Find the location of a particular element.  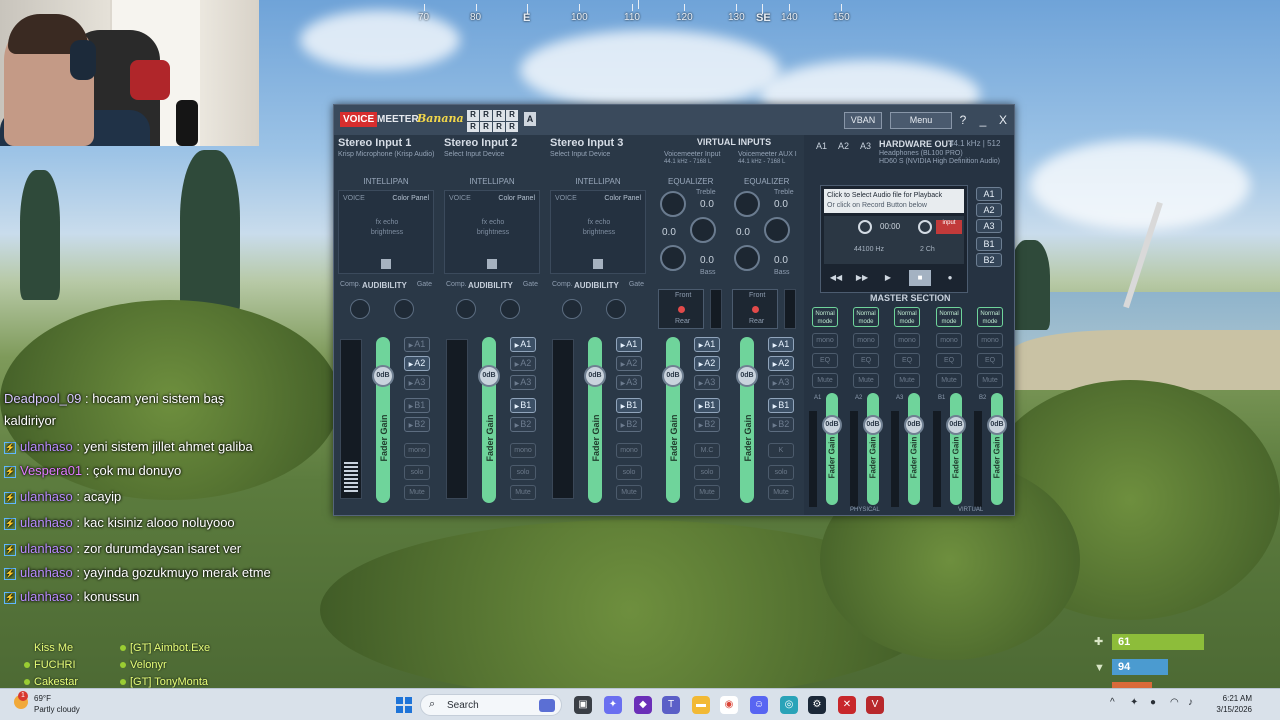

rec-b2-button: B2 is located at coordinates (989, 260).